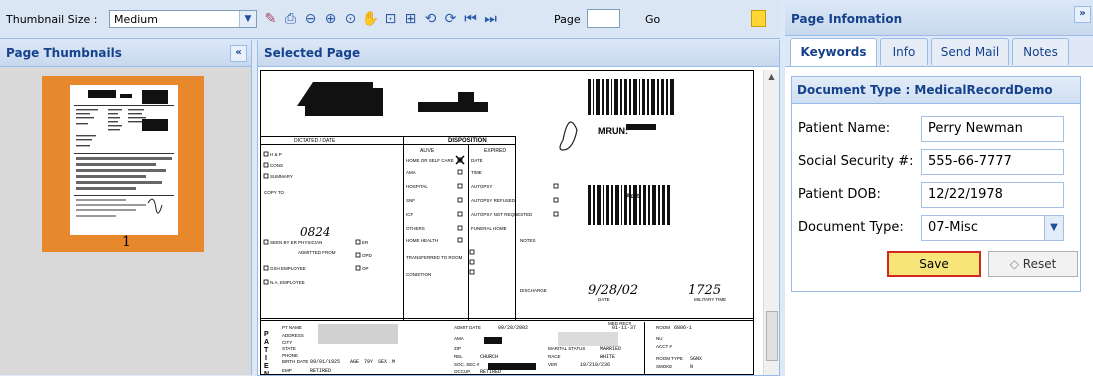  What do you see at coordinates (430, 19) in the screenshot?
I see `rotate-left-icon: ⟲` at bounding box center [430, 19].